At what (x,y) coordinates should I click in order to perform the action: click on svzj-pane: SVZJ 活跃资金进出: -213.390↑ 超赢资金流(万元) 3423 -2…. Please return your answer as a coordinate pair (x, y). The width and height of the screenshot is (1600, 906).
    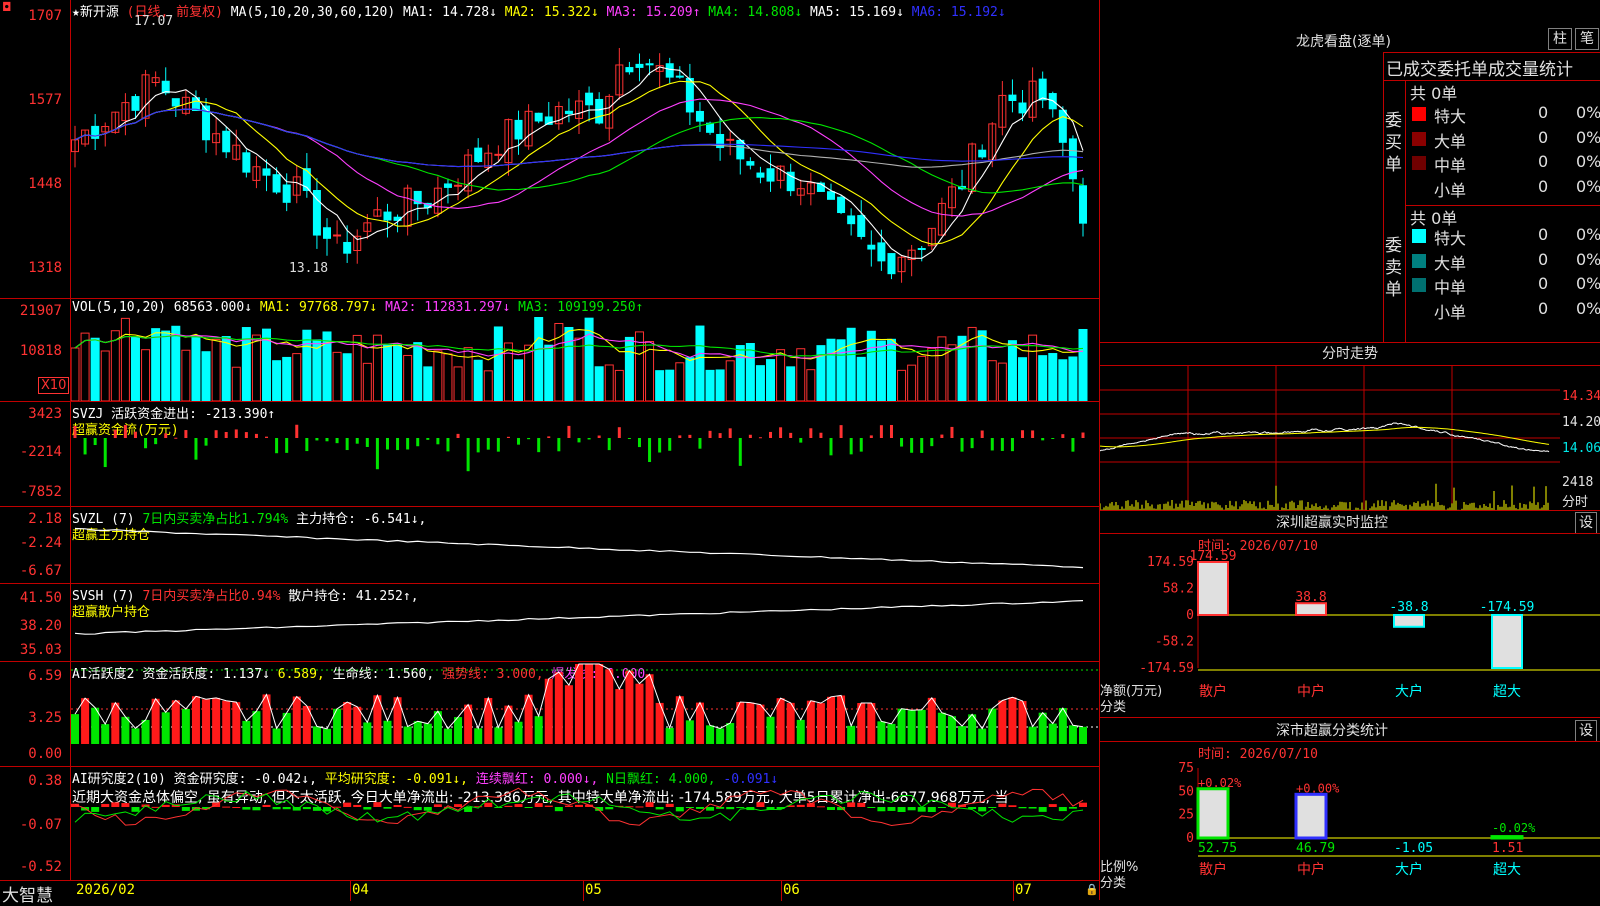
    Looking at the image, I should click on (550, 454).